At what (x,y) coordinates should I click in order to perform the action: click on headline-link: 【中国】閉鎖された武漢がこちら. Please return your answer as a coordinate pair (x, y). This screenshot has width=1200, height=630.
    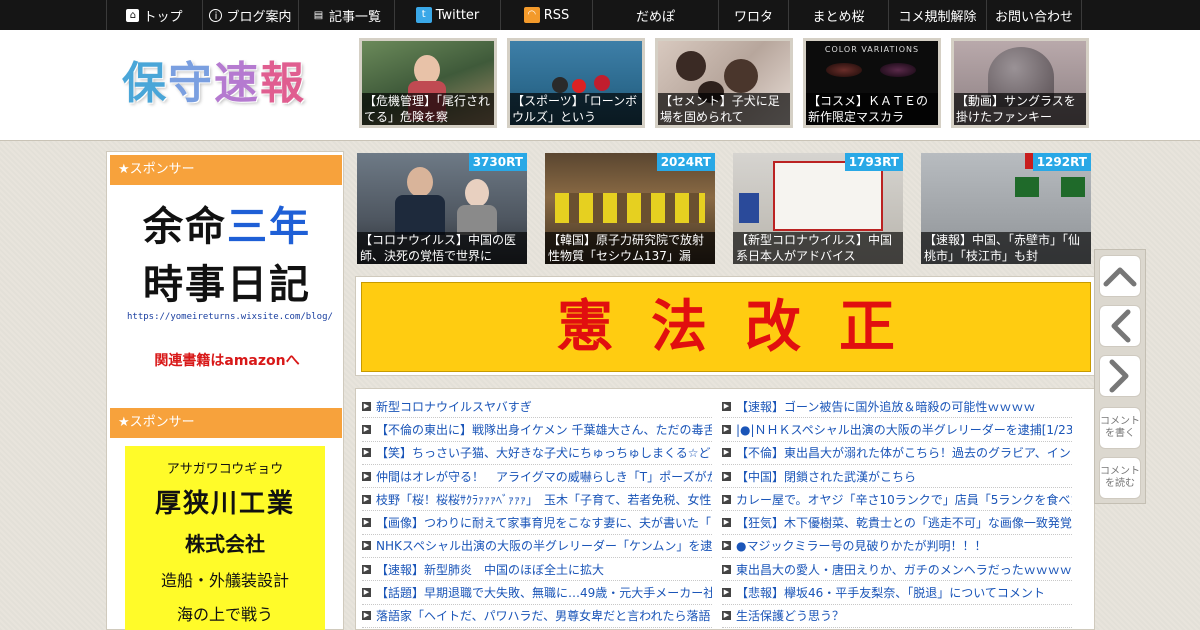
    Looking at the image, I should click on (826, 476).